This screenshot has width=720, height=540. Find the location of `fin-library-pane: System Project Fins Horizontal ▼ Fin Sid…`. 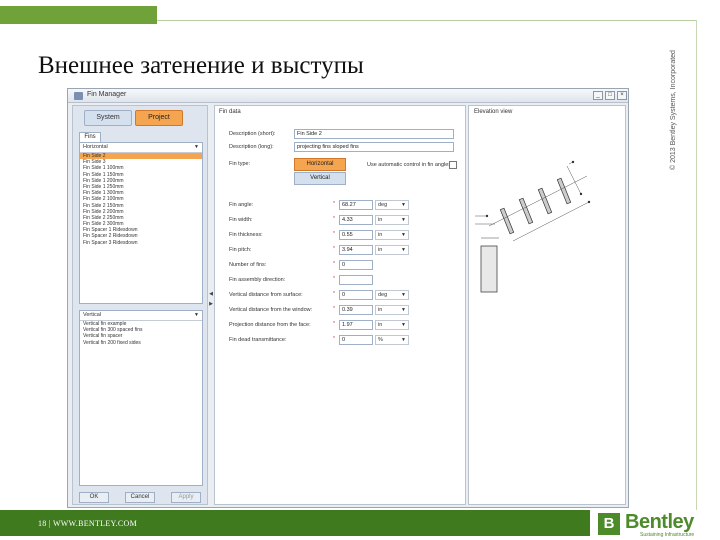

fin-library-pane: System Project Fins Horizontal ▼ Fin Sid… is located at coordinates (140, 305).